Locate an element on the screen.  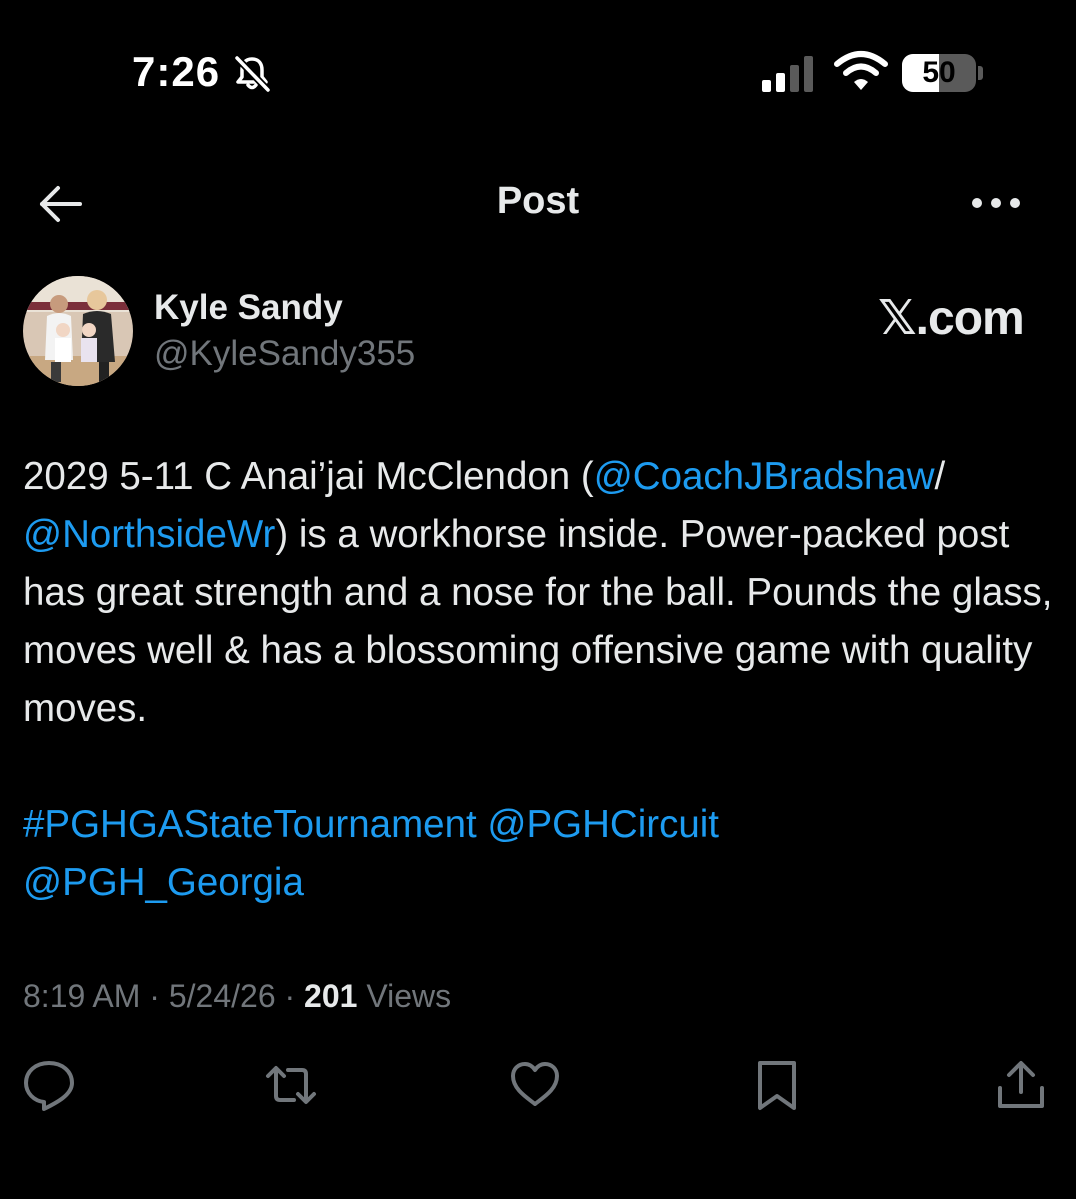
action-bar is located at coordinates (538, 1086).